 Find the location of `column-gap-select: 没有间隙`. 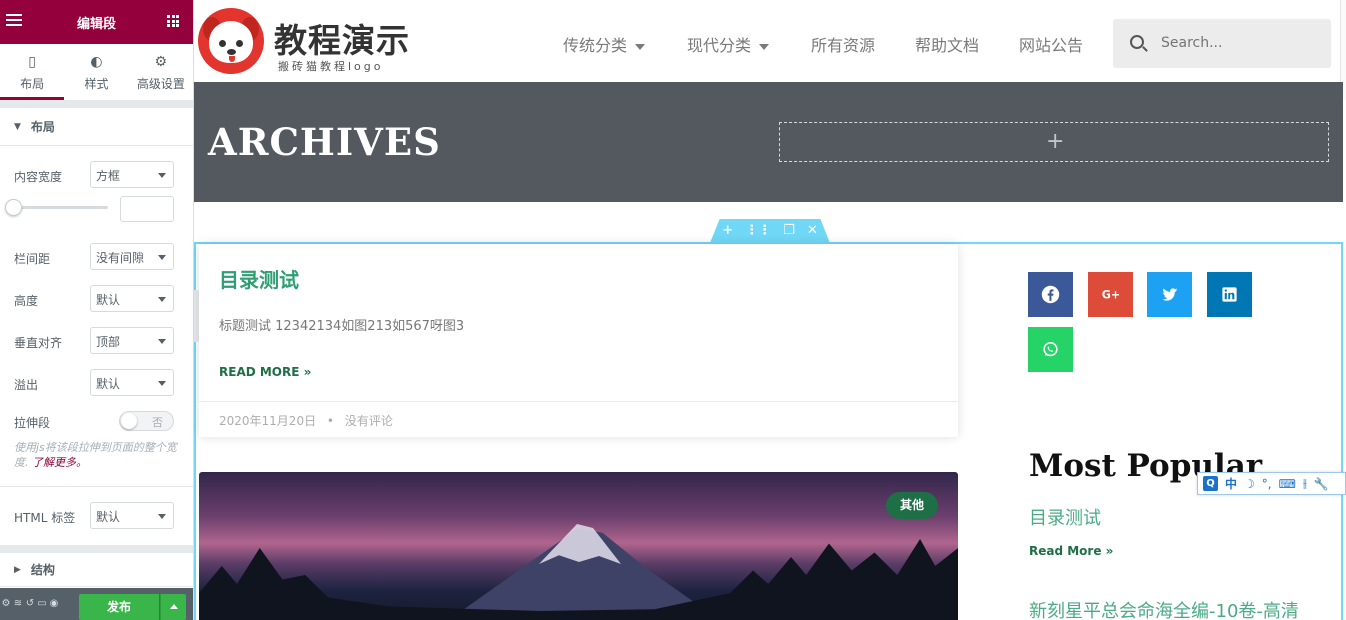

column-gap-select: 没有间隙 is located at coordinates (132, 256).